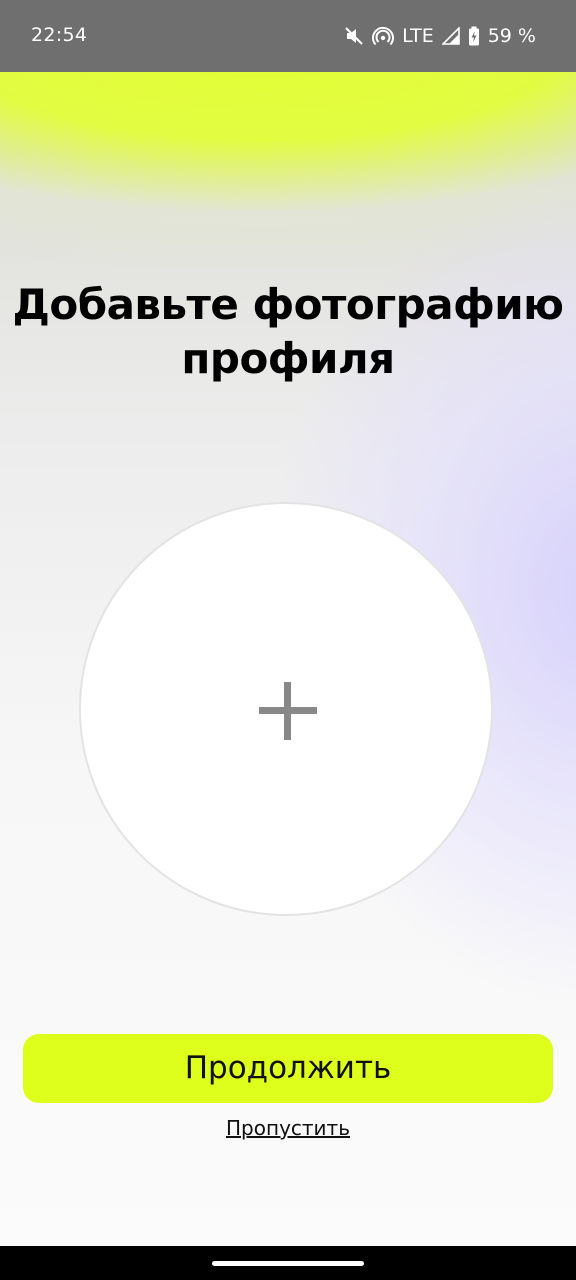  What do you see at coordinates (59, 35) in the screenshot?
I see `status-time: 22:54` at bounding box center [59, 35].